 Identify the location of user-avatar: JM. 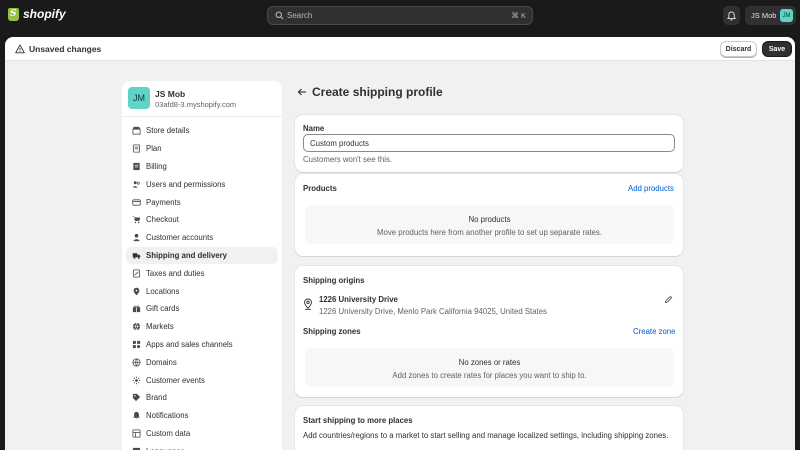
(786, 15).